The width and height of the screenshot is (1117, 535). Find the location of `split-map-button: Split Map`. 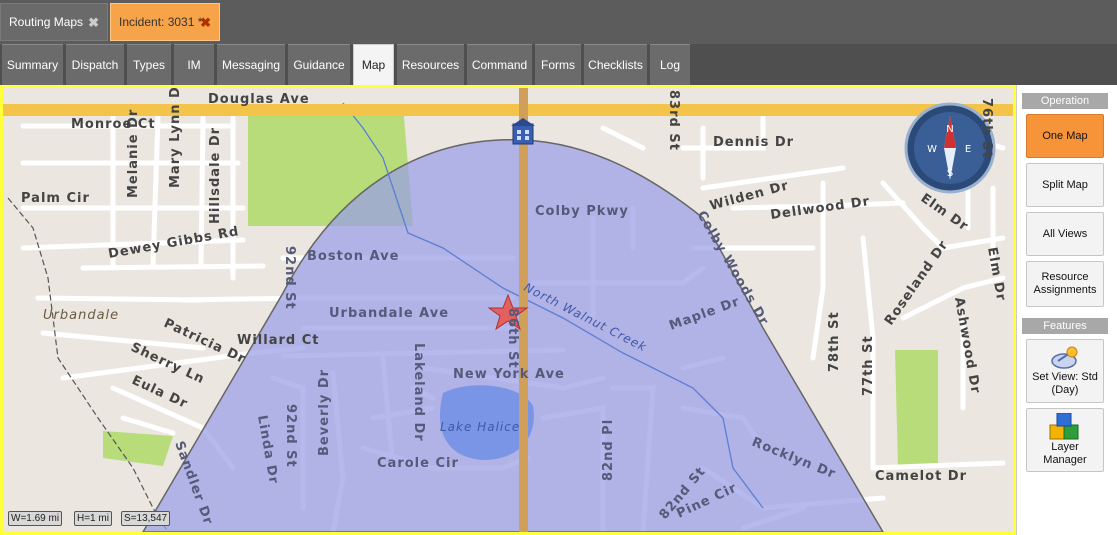

split-map-button: Split Map is located at coordinates (1065, 185).